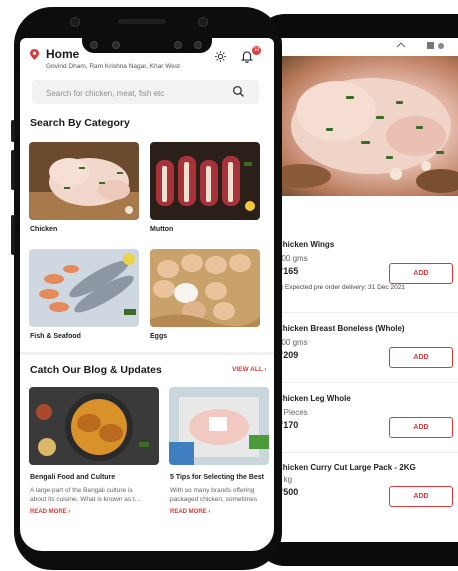  I want to click on page-title: Home, so click(62, 54).